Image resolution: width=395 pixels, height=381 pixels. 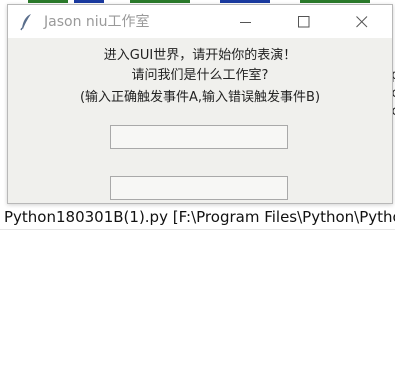 I want to click on feather-icon, so click(x=27, y=22).